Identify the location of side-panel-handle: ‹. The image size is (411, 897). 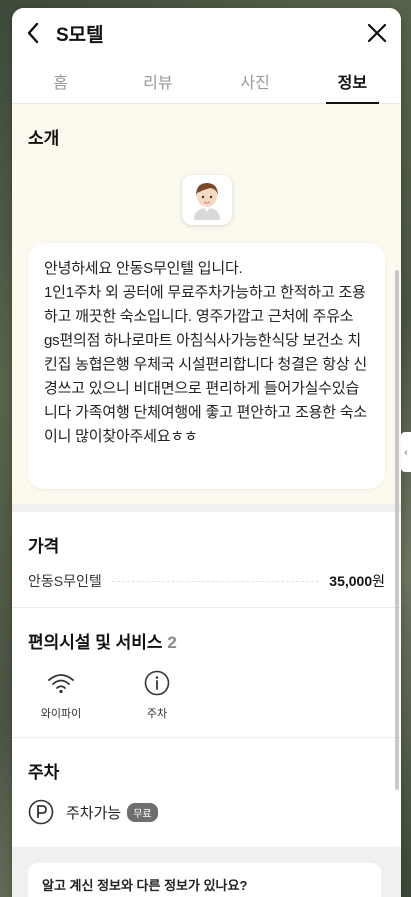
(406, 452).